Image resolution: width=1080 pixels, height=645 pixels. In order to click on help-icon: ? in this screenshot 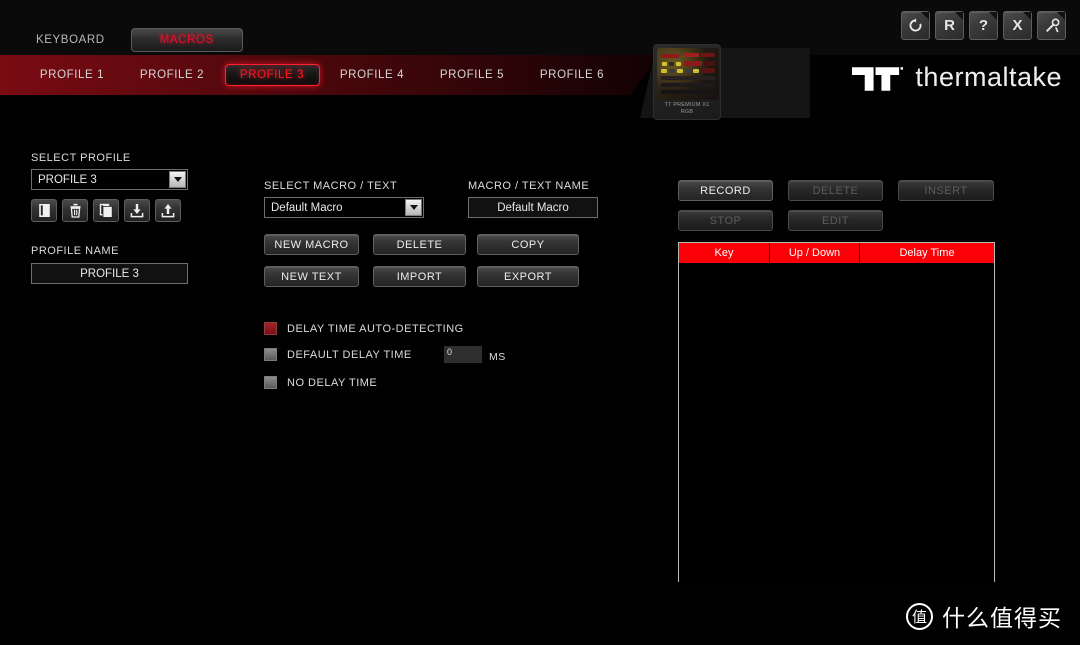, I will do `click(983, 25)`.